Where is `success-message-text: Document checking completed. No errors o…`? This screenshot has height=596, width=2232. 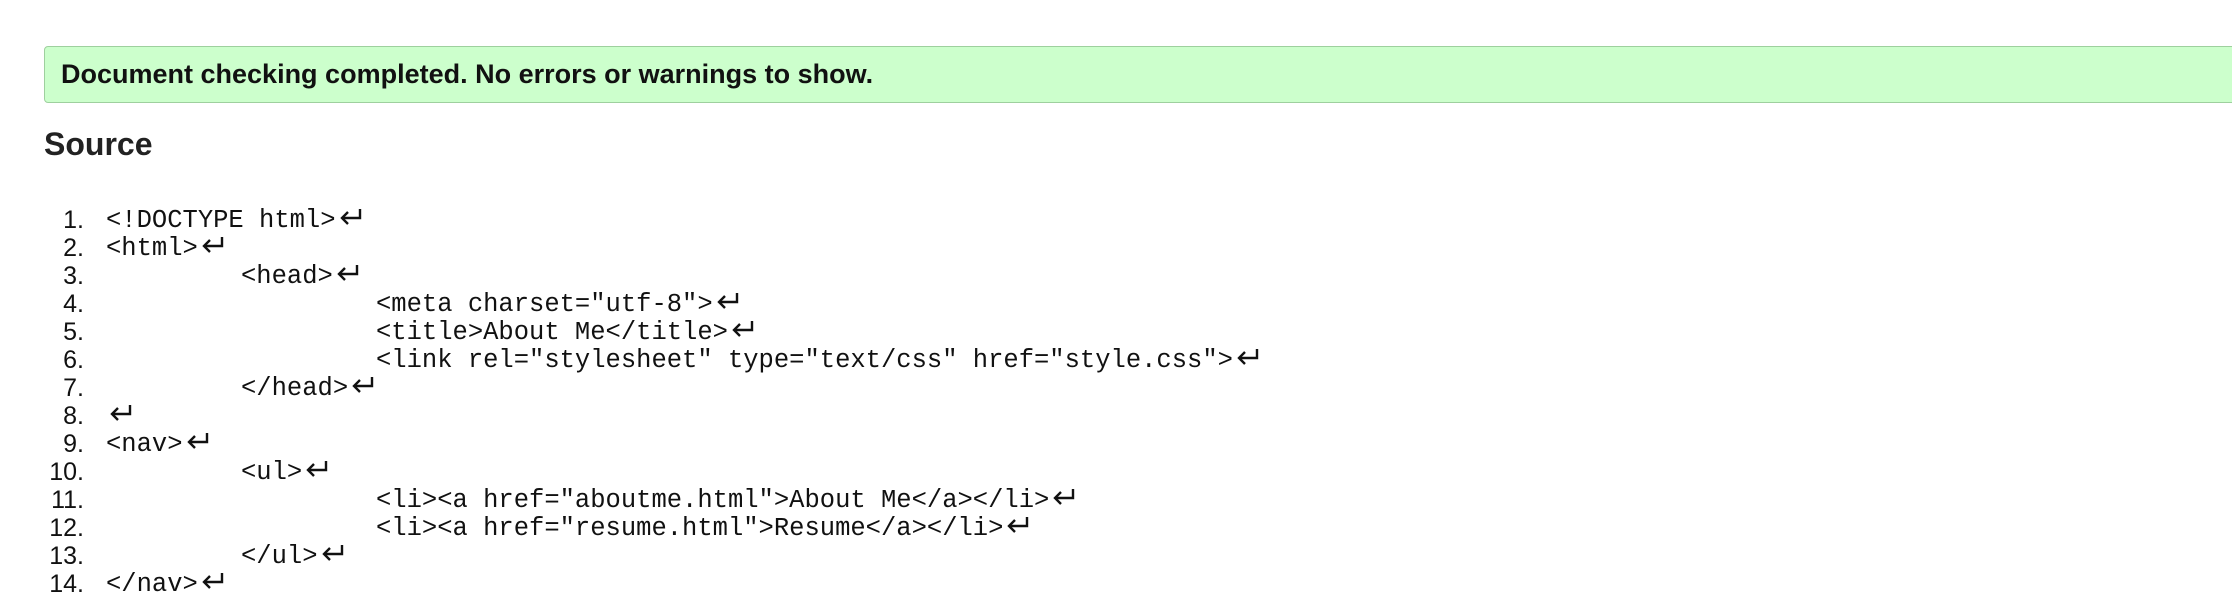 success-message-text: Document checking completed. No errors o… is located at coordinates (467, 74).